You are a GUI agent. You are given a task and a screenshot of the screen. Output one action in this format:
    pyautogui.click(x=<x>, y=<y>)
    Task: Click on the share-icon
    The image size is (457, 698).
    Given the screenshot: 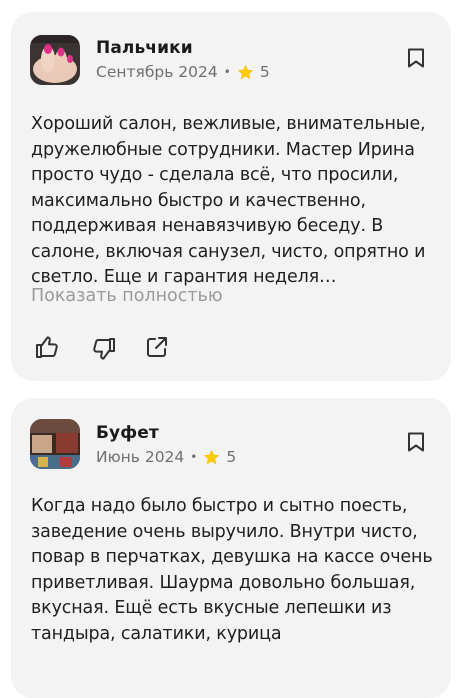 What is the action you would take?
    pyautogui.click(x=157, y=347)
    